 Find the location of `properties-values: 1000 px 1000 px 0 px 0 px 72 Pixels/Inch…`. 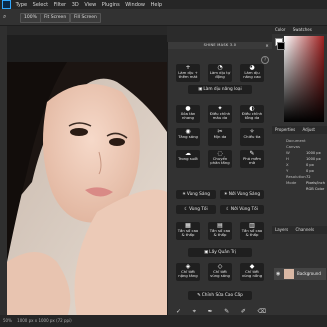

properties-values: 1000 px 1000 px 0 px 0 px 72 Pixels/Inch… is located at coordinates (316, 171).